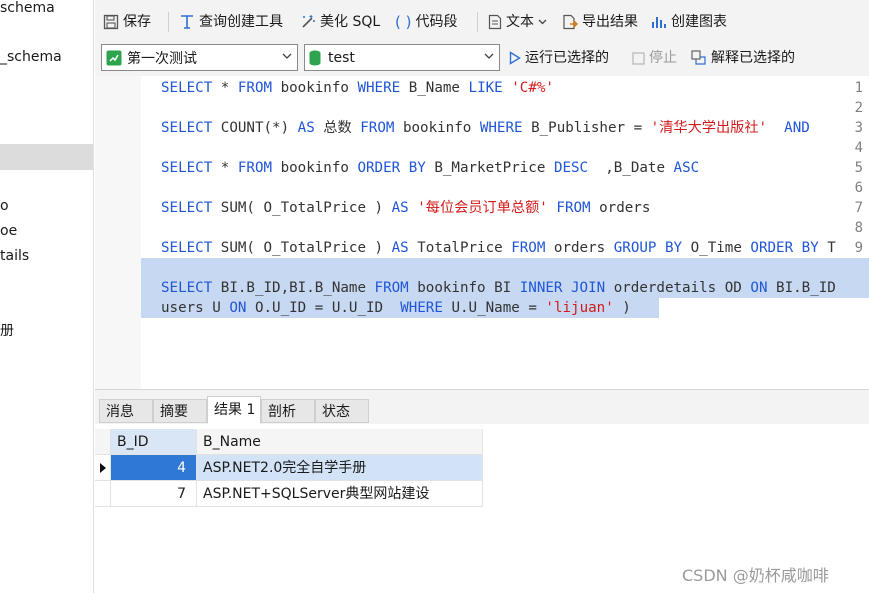  Describe the element at coordinates (759, 288) in the screenshot. I see `sql-keyword: ON` at that location.